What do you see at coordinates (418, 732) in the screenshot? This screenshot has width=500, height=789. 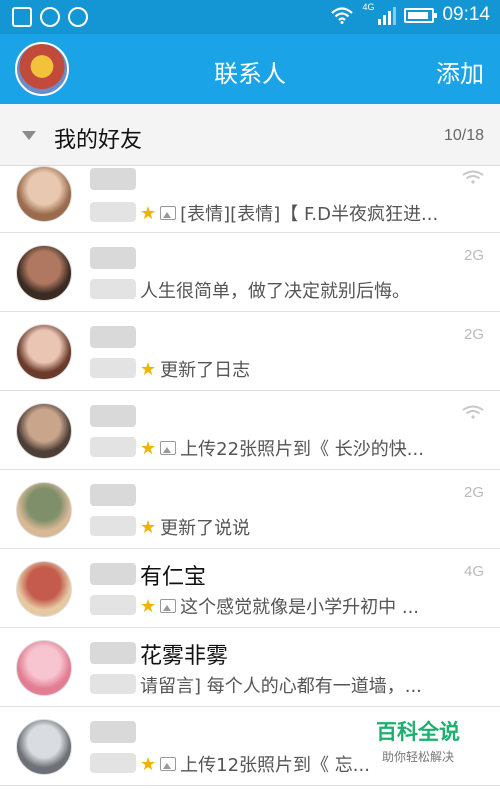 I see `watermark-main-text: 百科全说` at bounding box center [418, 732].